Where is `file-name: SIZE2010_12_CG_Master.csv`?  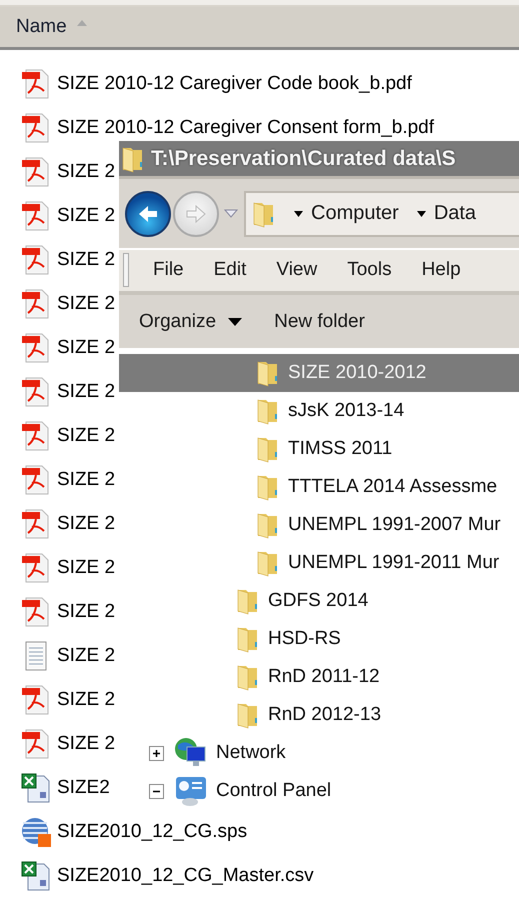 file-name: SIZE2010_12_CG_Master.csv is located at coordinates (185, 876).